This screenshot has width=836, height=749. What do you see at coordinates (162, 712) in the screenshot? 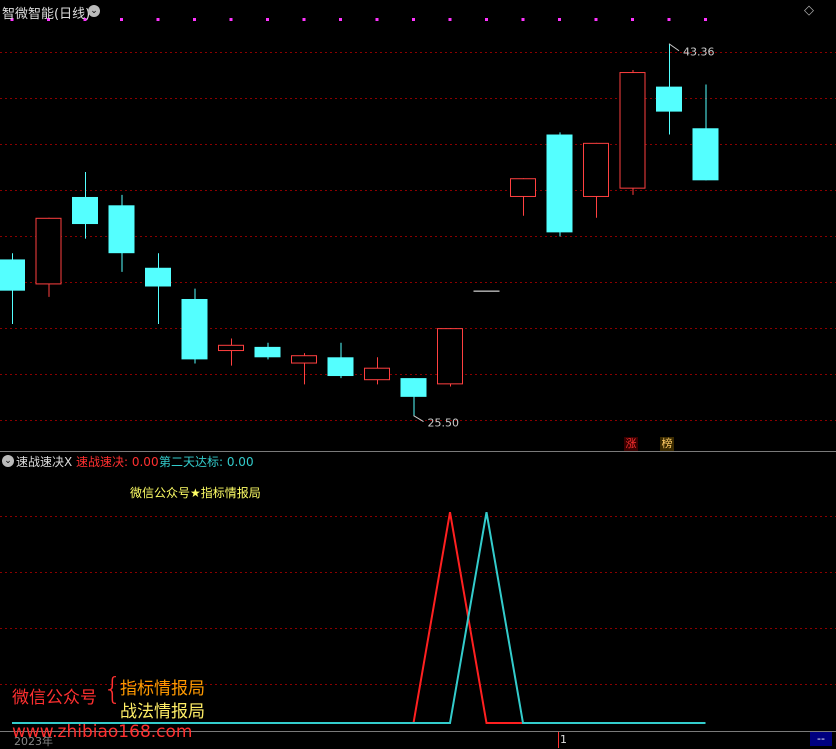
I see `promo-line-2: 战法情报局` at bounding box center [162, 712].